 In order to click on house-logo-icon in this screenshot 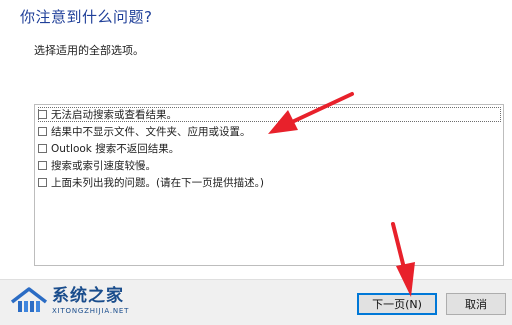, I will do `click(29, 299)`.